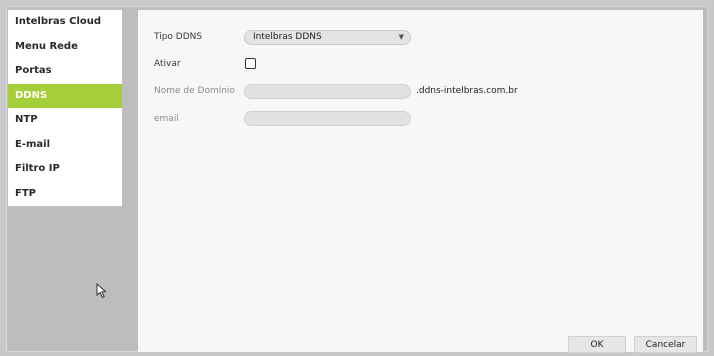 This screenshot has height=356, width=714. What do you see at coordinates (401, 37) in the screenshot?
I see `chevron-down-icon: ▼` at bounding box center [401, 37].